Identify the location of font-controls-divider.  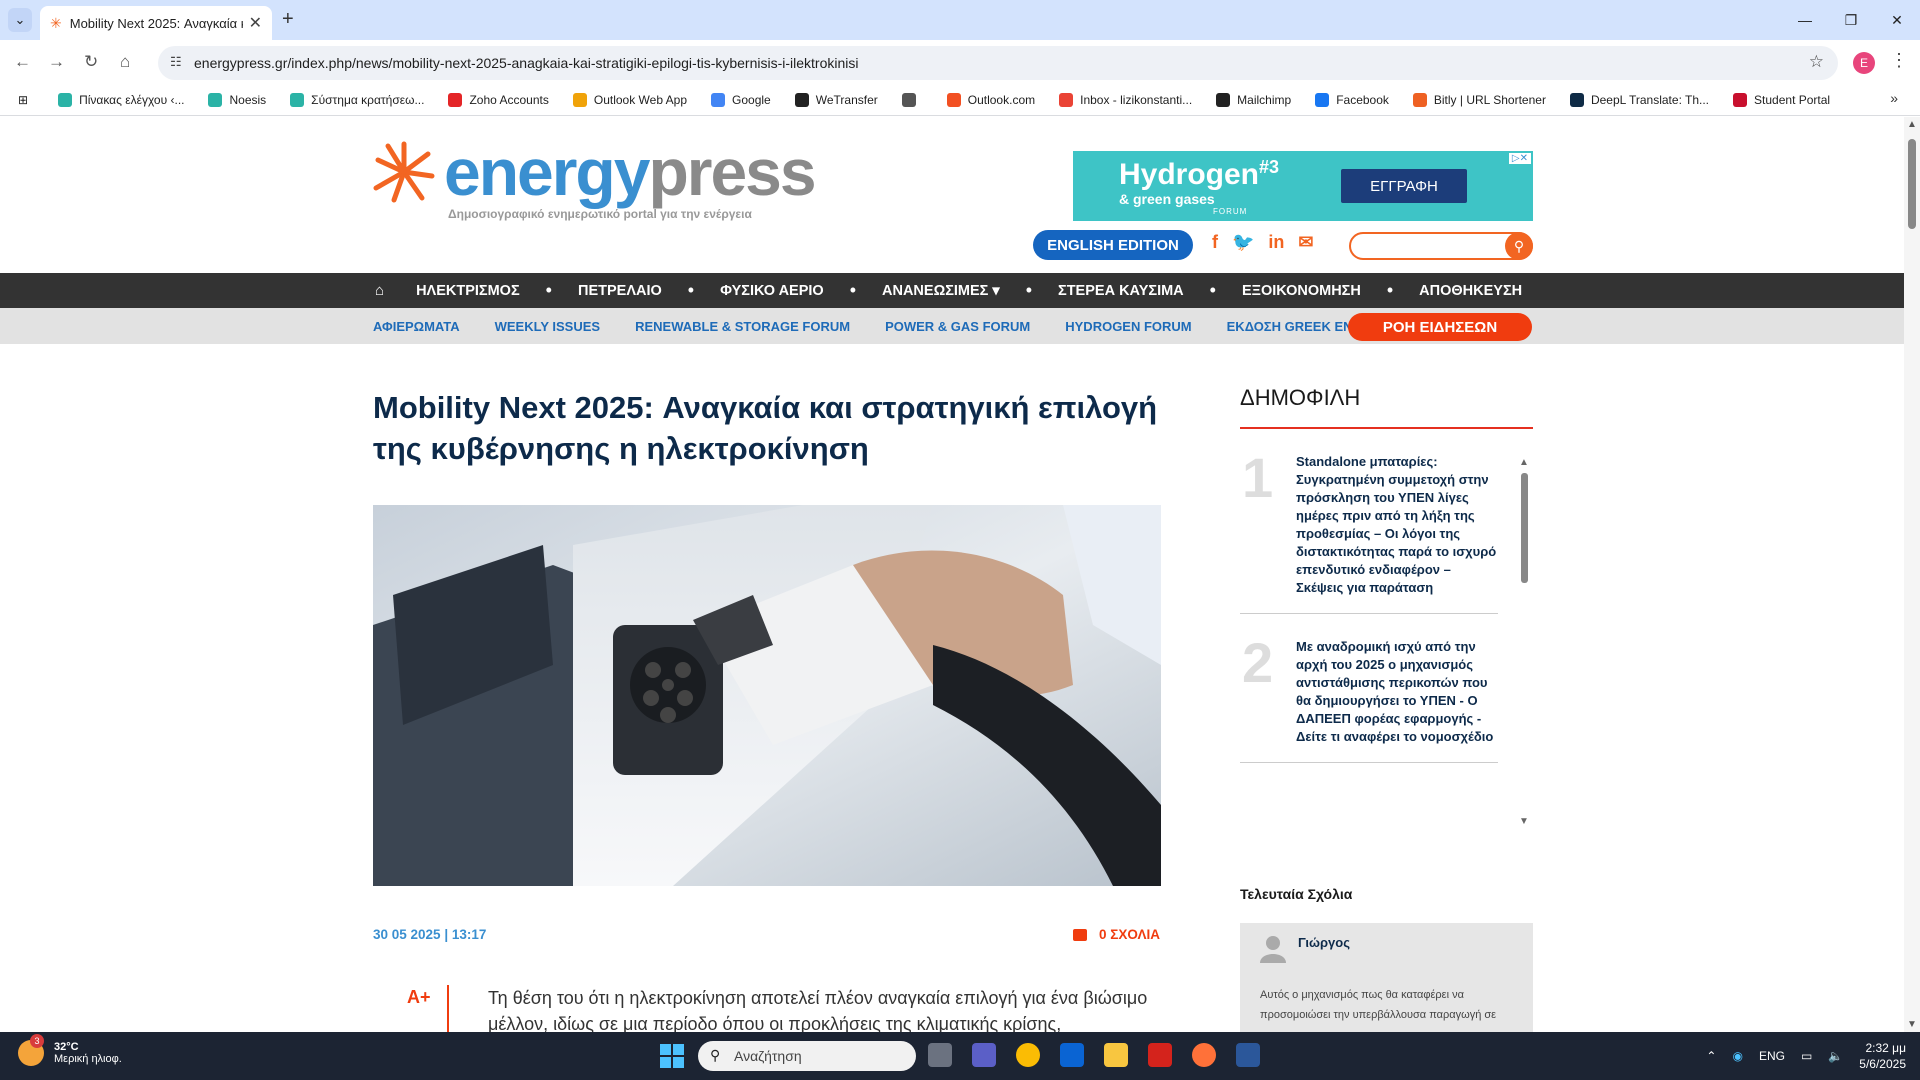
(448, 1008).